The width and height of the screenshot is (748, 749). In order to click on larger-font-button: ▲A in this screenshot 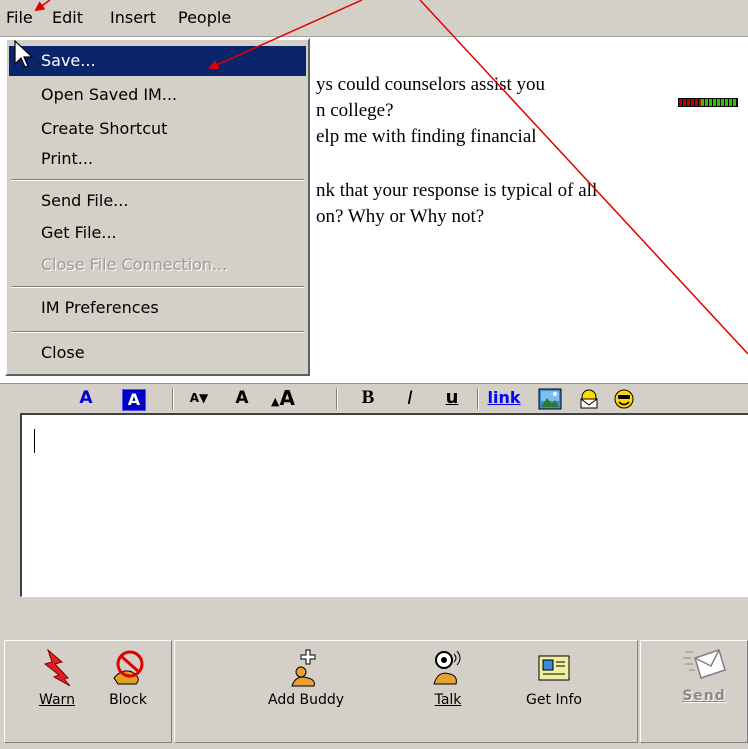, I will do `click(283, 398)`.